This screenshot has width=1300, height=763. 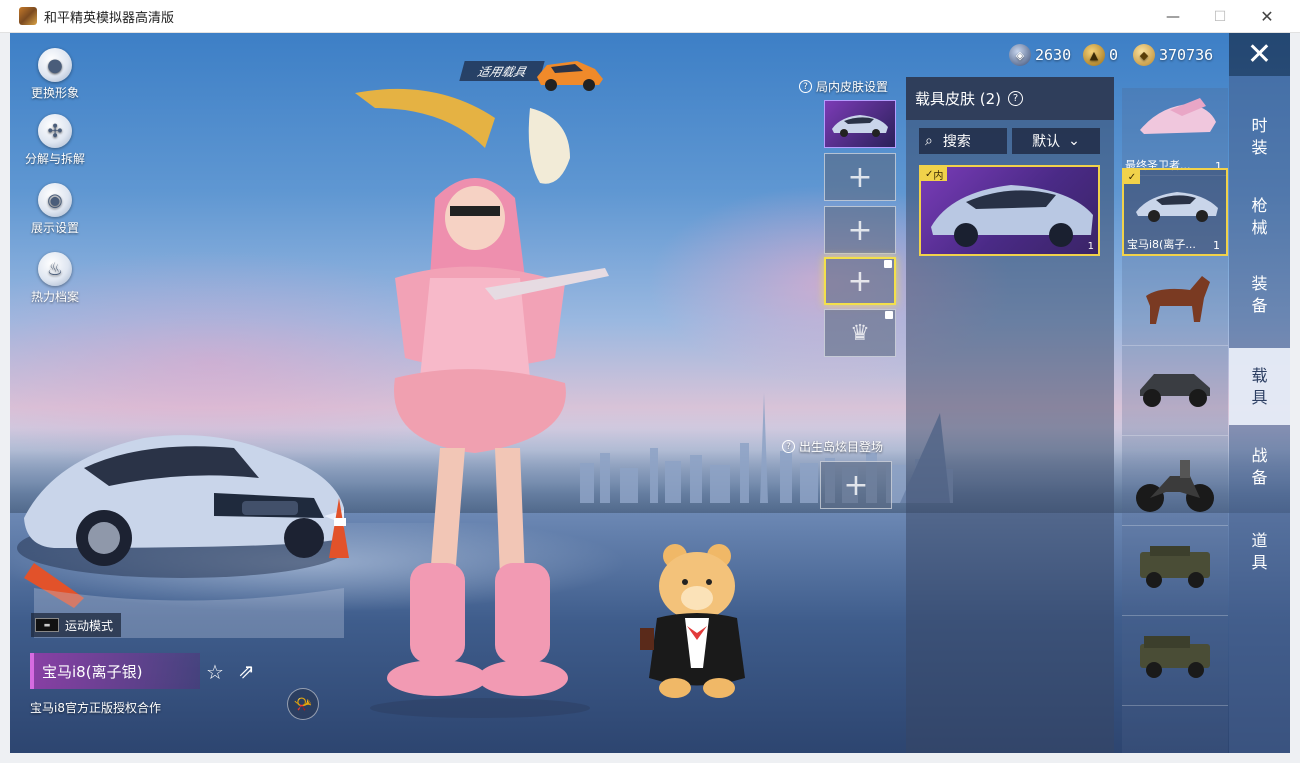 What do you see at coordinates (1259, 136) in the screenshot?
I see `tab-fashion: 时 装` at bounding box center [1259, 136].